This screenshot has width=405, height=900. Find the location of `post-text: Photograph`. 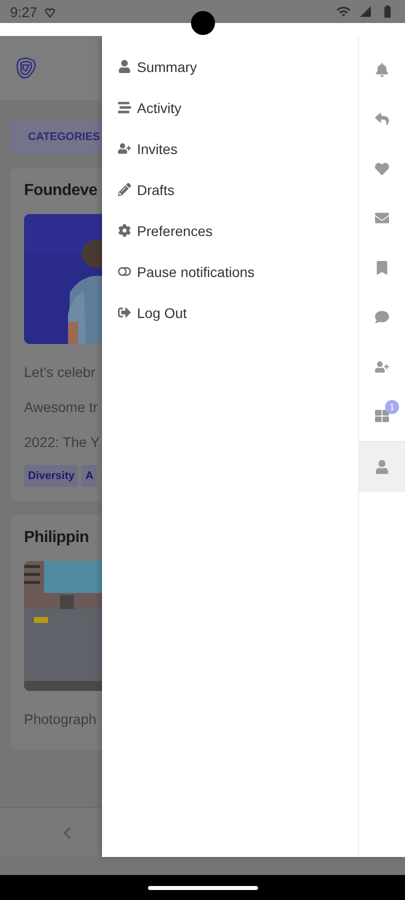

post-text: Photograph is located at coordinates (61, 719).